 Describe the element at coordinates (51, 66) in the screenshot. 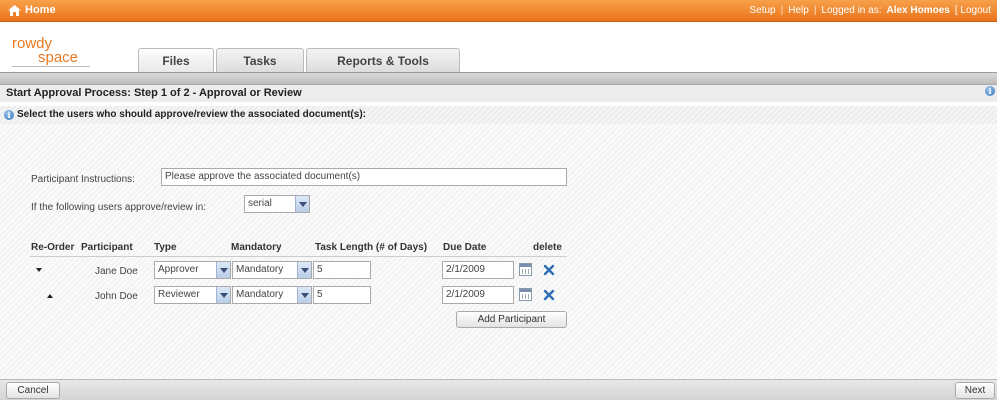

I see `logo-underline` at that location.